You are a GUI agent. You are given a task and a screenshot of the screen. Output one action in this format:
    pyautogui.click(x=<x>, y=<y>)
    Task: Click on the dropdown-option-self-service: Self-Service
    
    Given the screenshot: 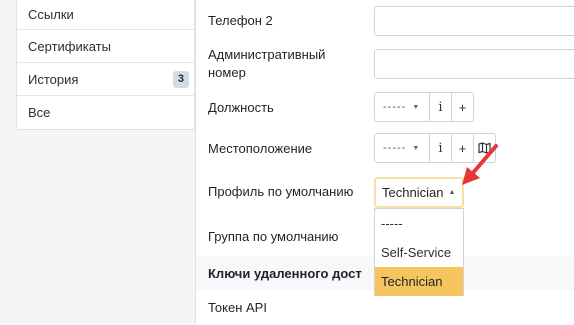 What is the action you would take?
    pyautogui.click(x=419, y=252)
    